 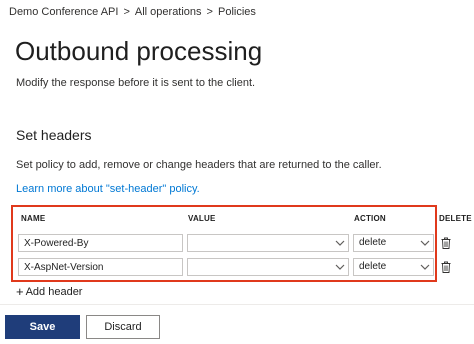 What do you see at coordinates (237, 304) in the screenshot?
I see `footer-divider` at bounding box center [237, 304].